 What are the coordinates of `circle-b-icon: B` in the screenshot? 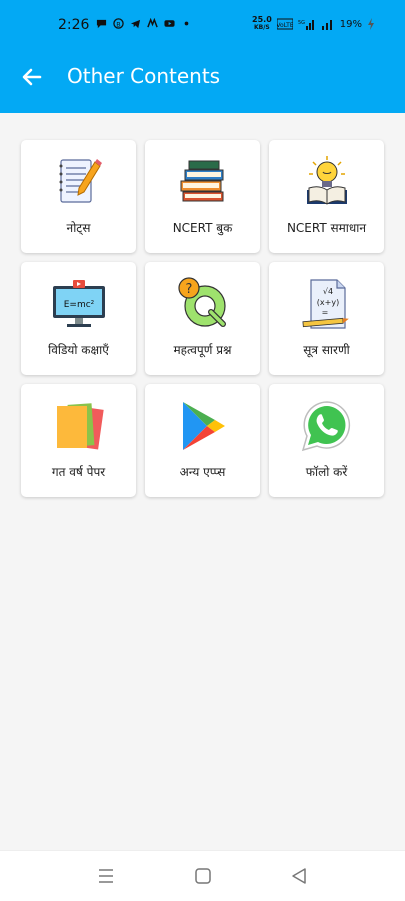 It's located at (118, 23).